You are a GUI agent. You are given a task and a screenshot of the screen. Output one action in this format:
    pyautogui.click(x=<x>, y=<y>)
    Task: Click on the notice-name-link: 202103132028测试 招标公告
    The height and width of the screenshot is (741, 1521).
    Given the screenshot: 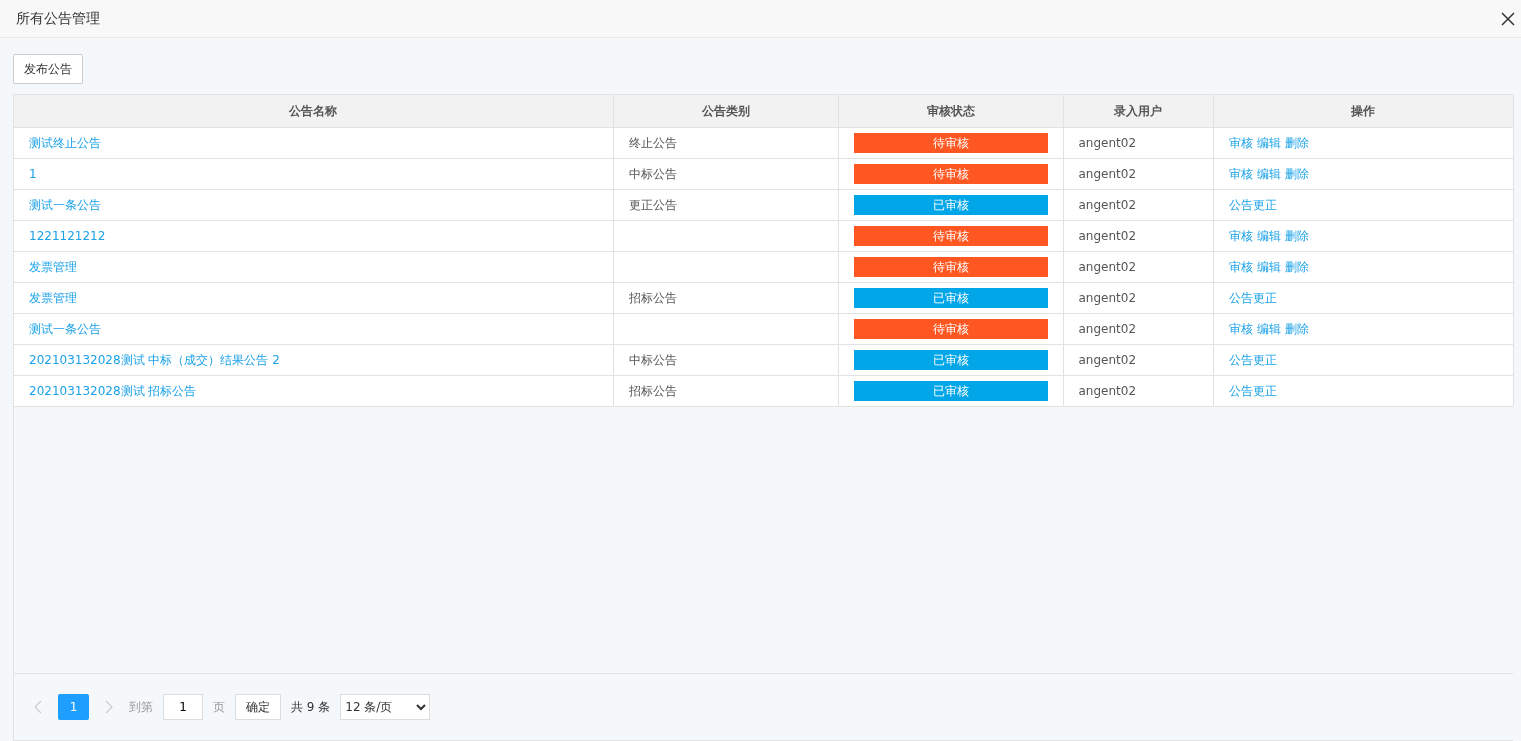 What is the action you would take?
    pyautogui.click(x=113, y=390)
    